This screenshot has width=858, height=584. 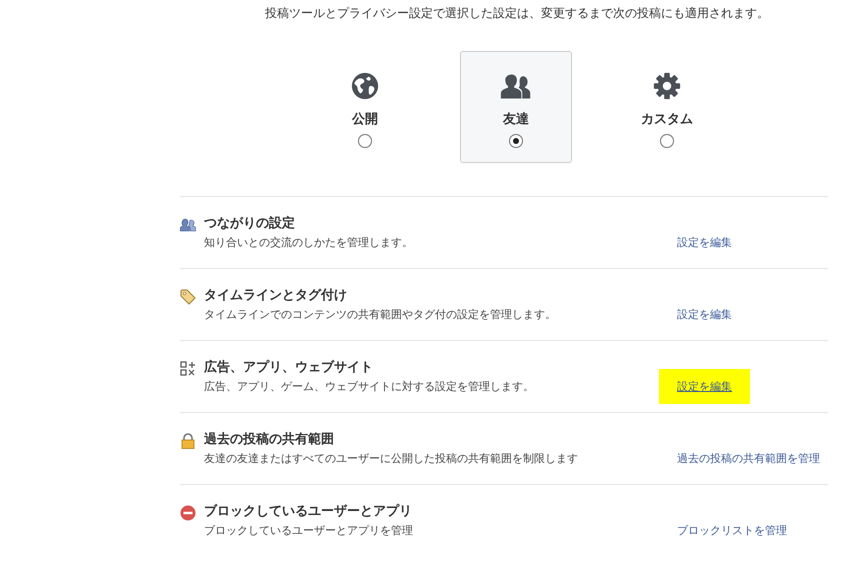 What do you see at coordinates (732, 530) in the screenshot?
I see `edit-link: ブロックリストを管理` at bounding box center [732, 530].